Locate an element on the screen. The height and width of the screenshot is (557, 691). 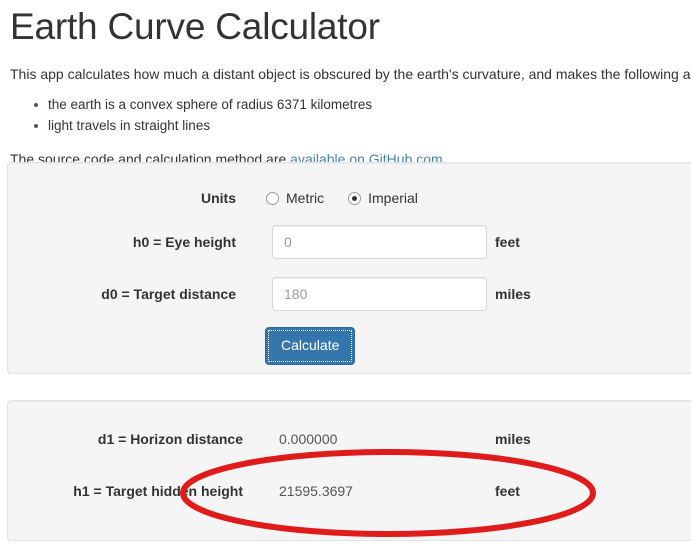
calculate-button-wrap: Calculate is located at coordinates (310, 346).